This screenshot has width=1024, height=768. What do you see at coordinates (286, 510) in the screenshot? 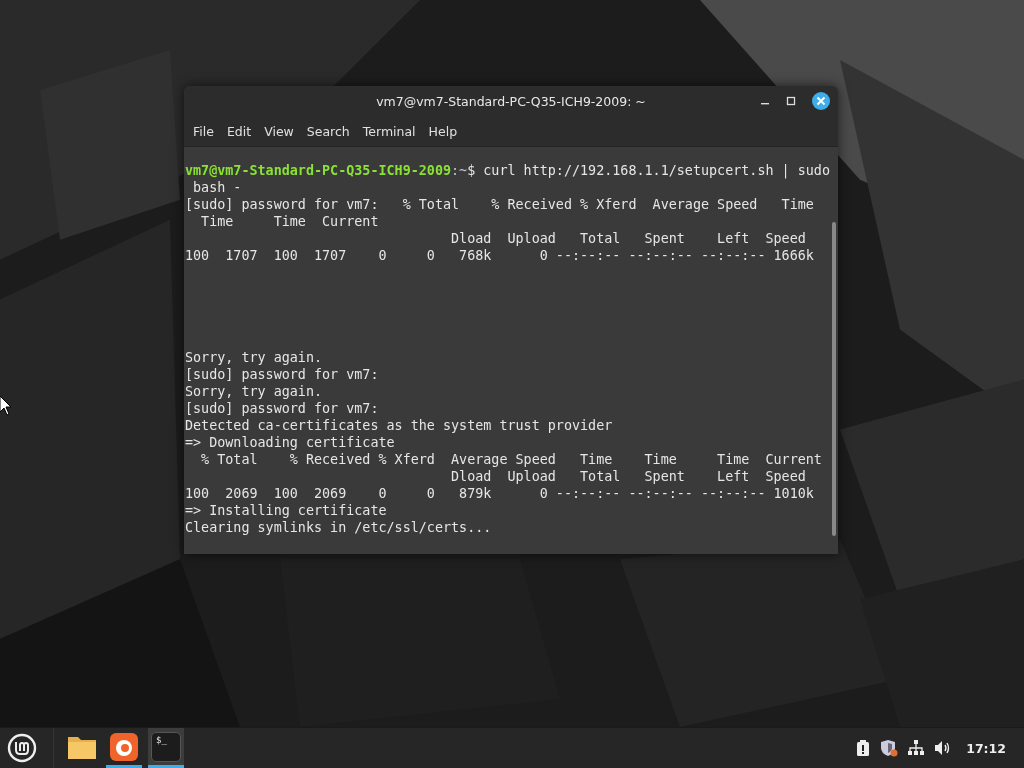
I see `terminal-line: => Installing certificate` at bounding box center [286, 510].